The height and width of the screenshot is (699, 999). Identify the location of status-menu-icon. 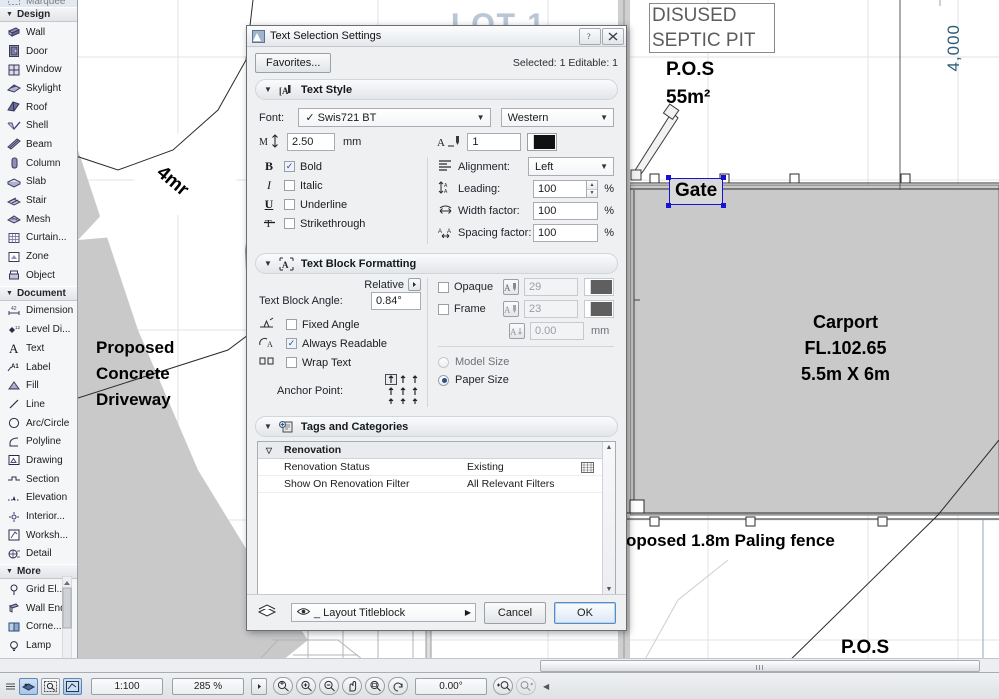
(10, 686).